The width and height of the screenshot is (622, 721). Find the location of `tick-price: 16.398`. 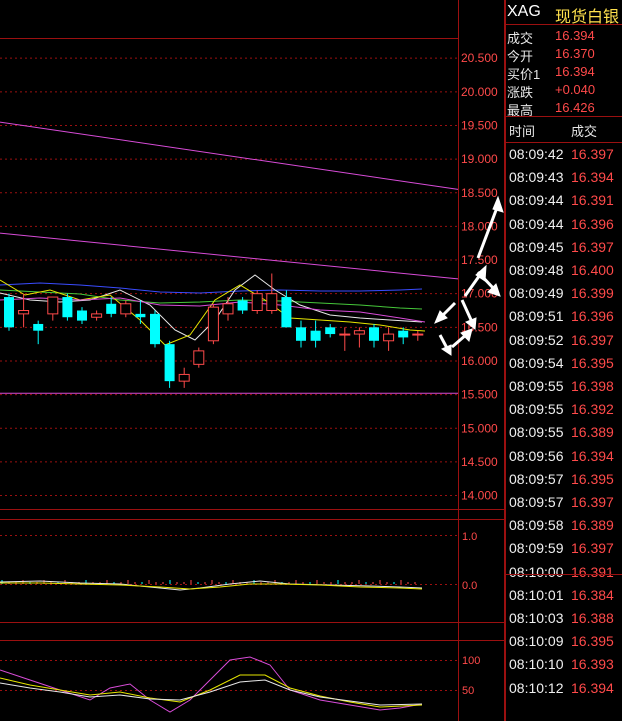

tick-price: 16.398 is located at coordinates (592, 386).